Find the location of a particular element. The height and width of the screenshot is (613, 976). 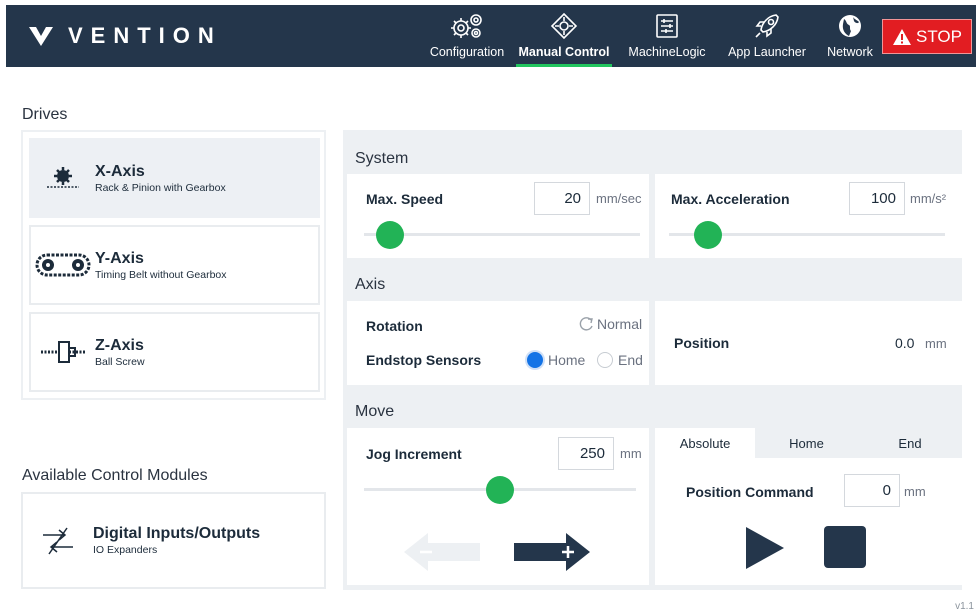

drive-title: Z-Axis is located at coordinates (119, 345).